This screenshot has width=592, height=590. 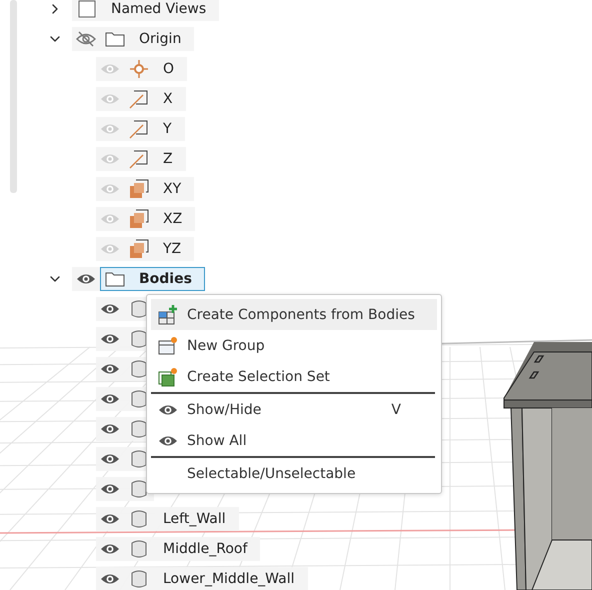 What do you see at coordinates (168, 377) in the screenshot?
I see `selection-set-icon` at bounding box center [168, 377].